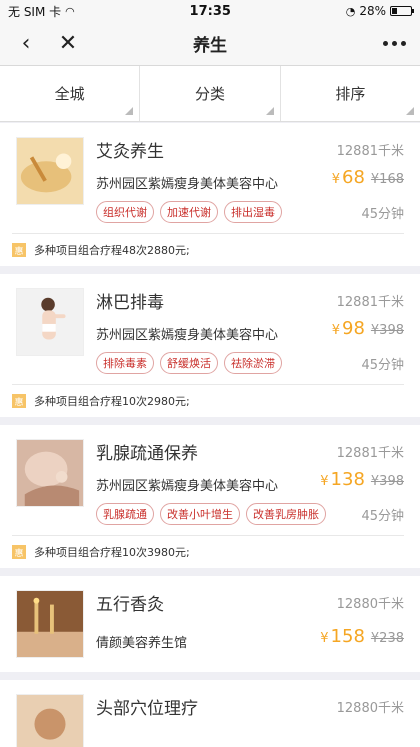  What do you see at coordinates (250, 720) in the screenshot?
I see `card-info: 头部穴位理疗 12880千米` at bounding box center [250, 720].